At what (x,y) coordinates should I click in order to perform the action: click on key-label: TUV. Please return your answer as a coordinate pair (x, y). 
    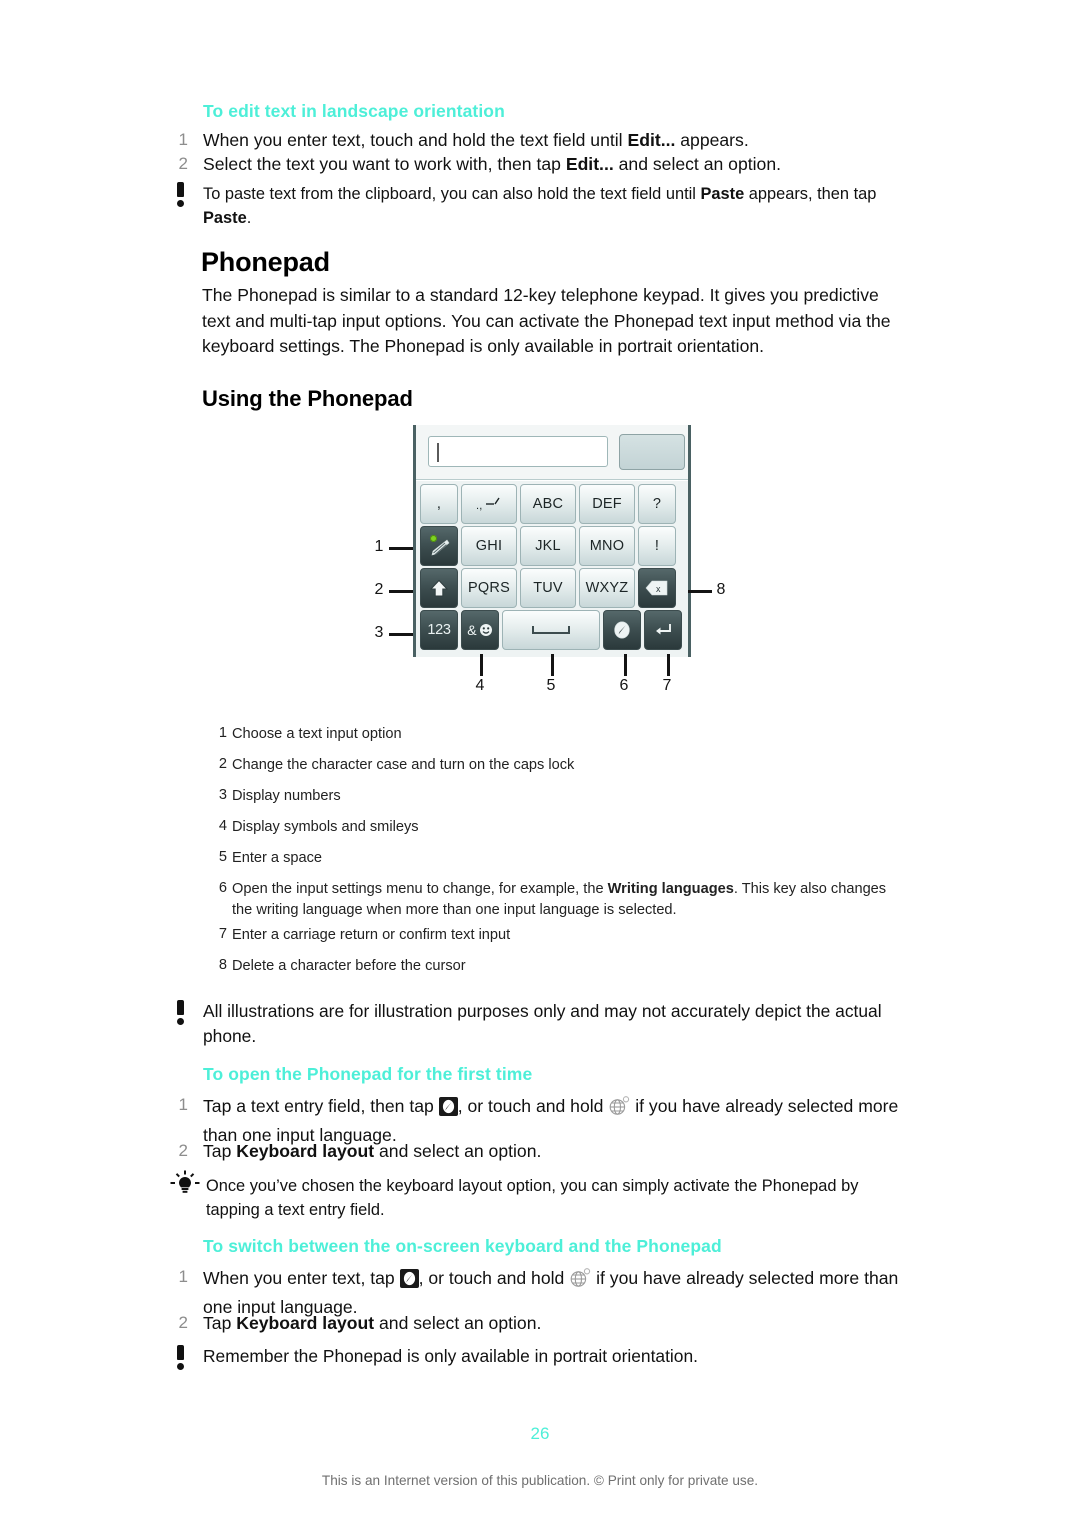
    Looking at the image, I should click on (548, 588).